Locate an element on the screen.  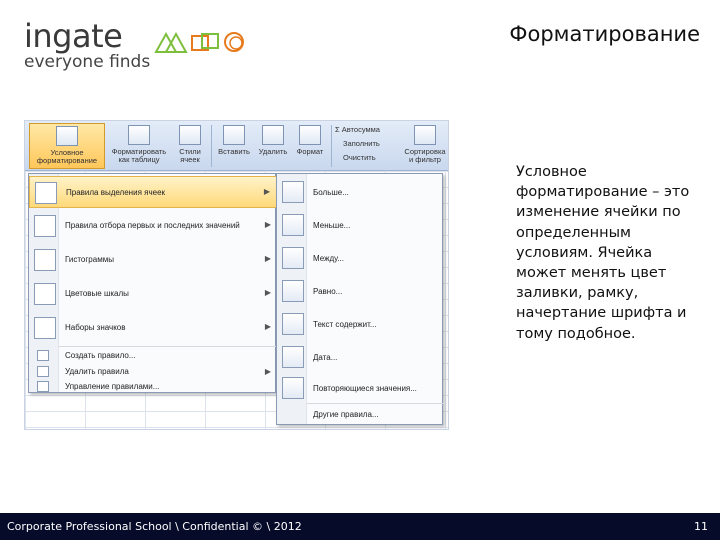
conditional-format-label: Условное форматирование is located at coordinates (67, 156).